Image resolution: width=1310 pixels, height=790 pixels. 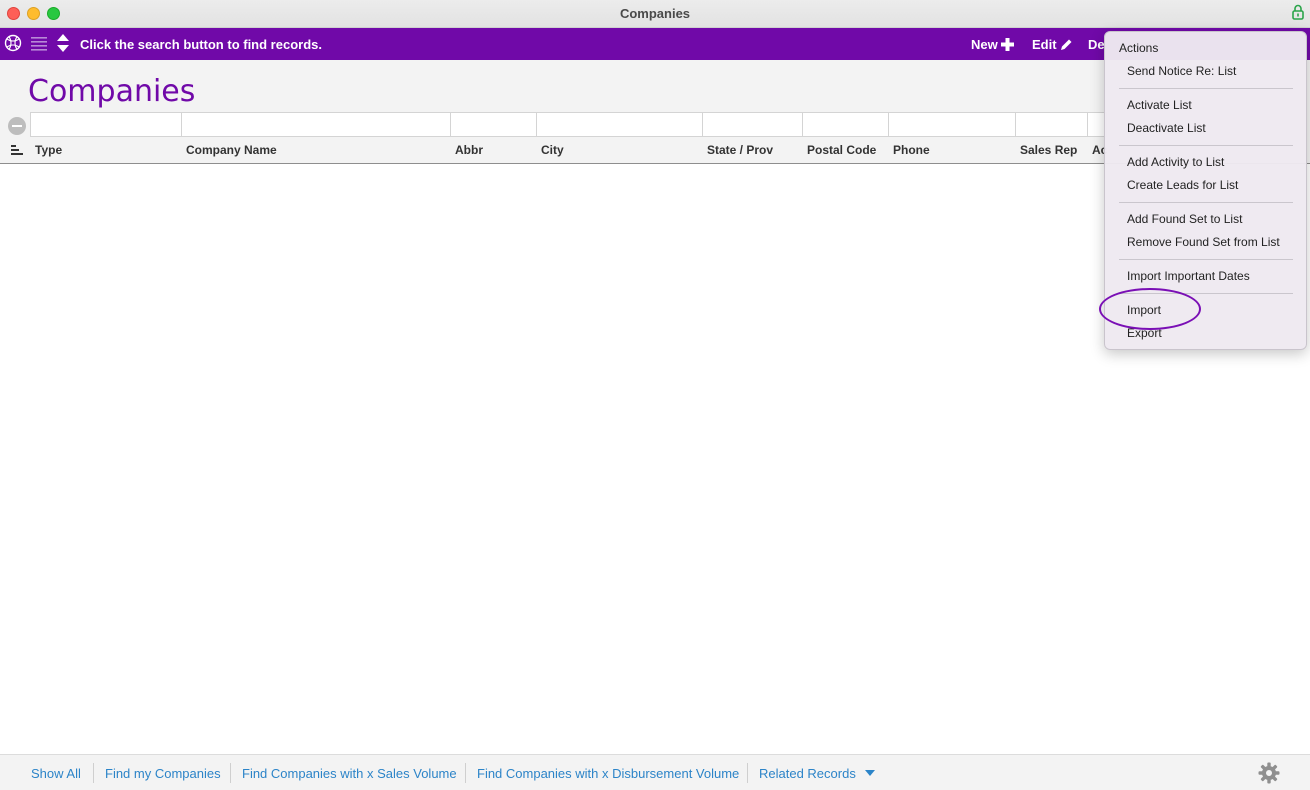 I want to click on filter-type-input, so click(x=106, y=124).